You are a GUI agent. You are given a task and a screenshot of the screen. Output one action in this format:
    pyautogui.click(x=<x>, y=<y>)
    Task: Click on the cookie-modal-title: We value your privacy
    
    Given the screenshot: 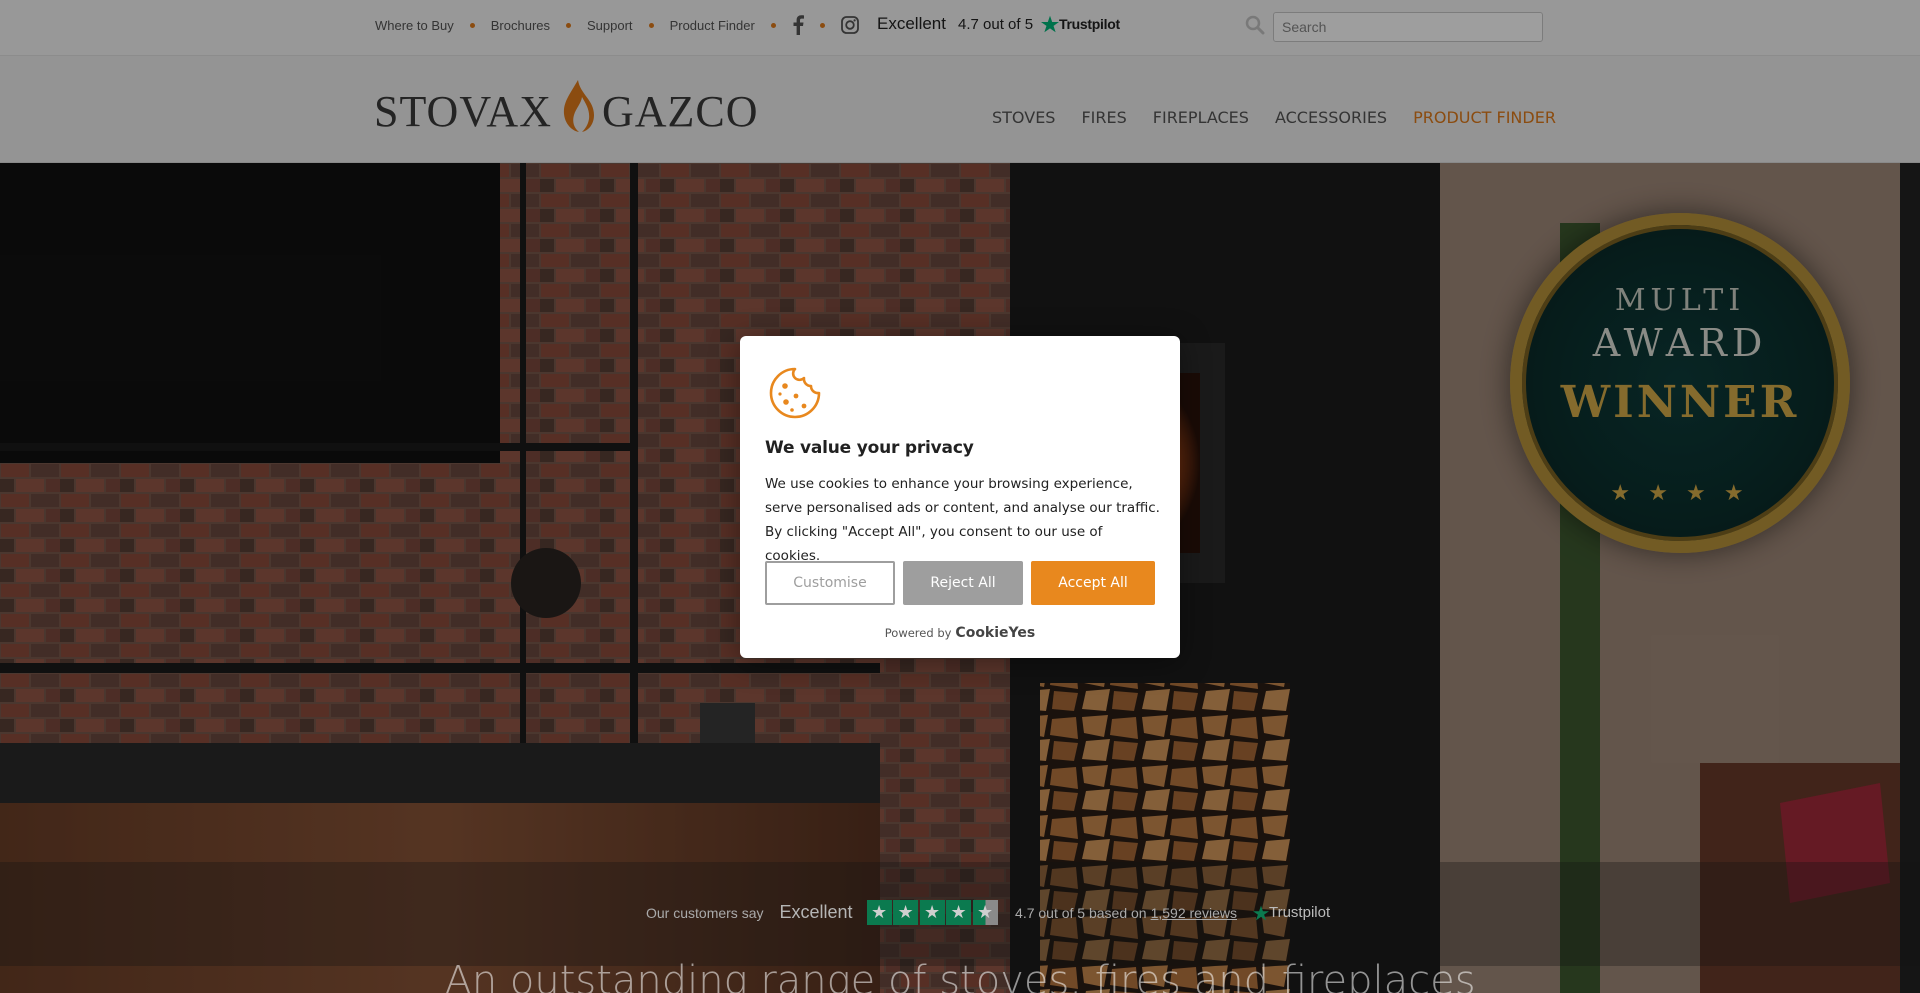 What is the action you would take?
    pyautogui.click(x=869, y=448)
    